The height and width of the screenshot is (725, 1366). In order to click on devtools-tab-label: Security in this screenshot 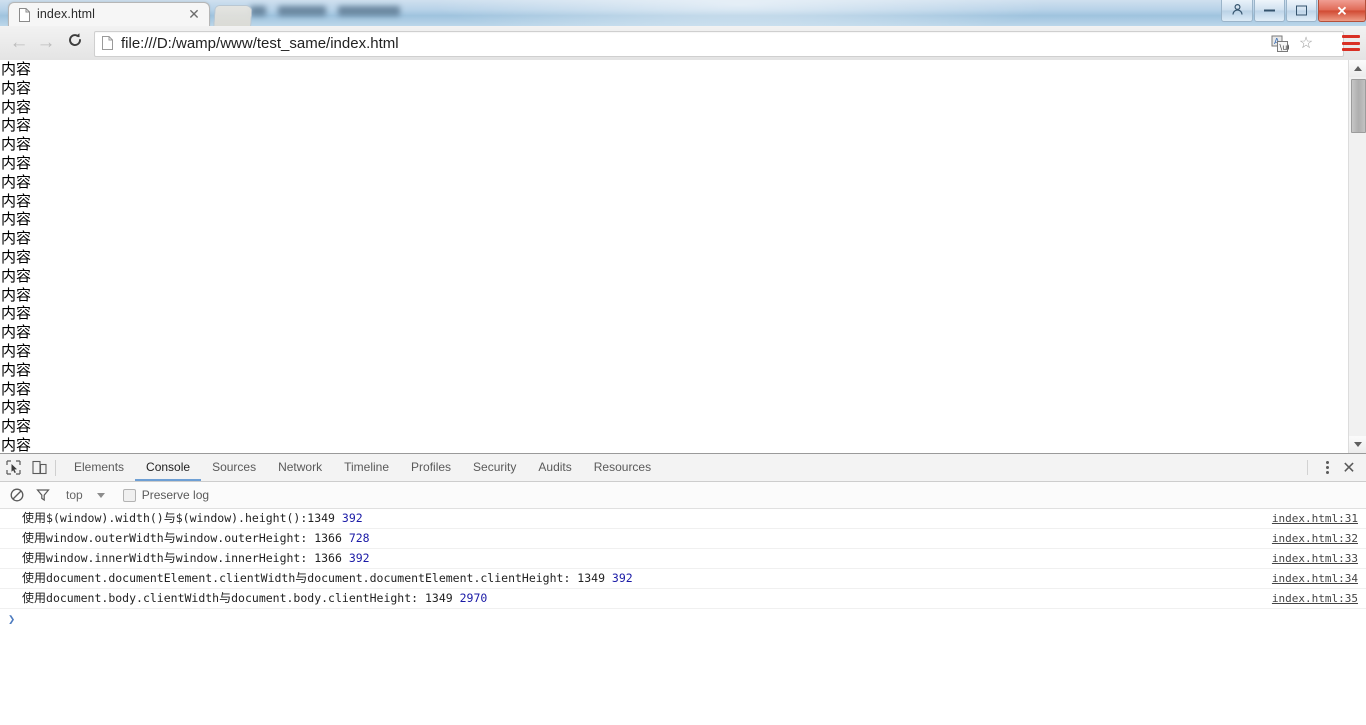, I will do `click(495, 466)`.